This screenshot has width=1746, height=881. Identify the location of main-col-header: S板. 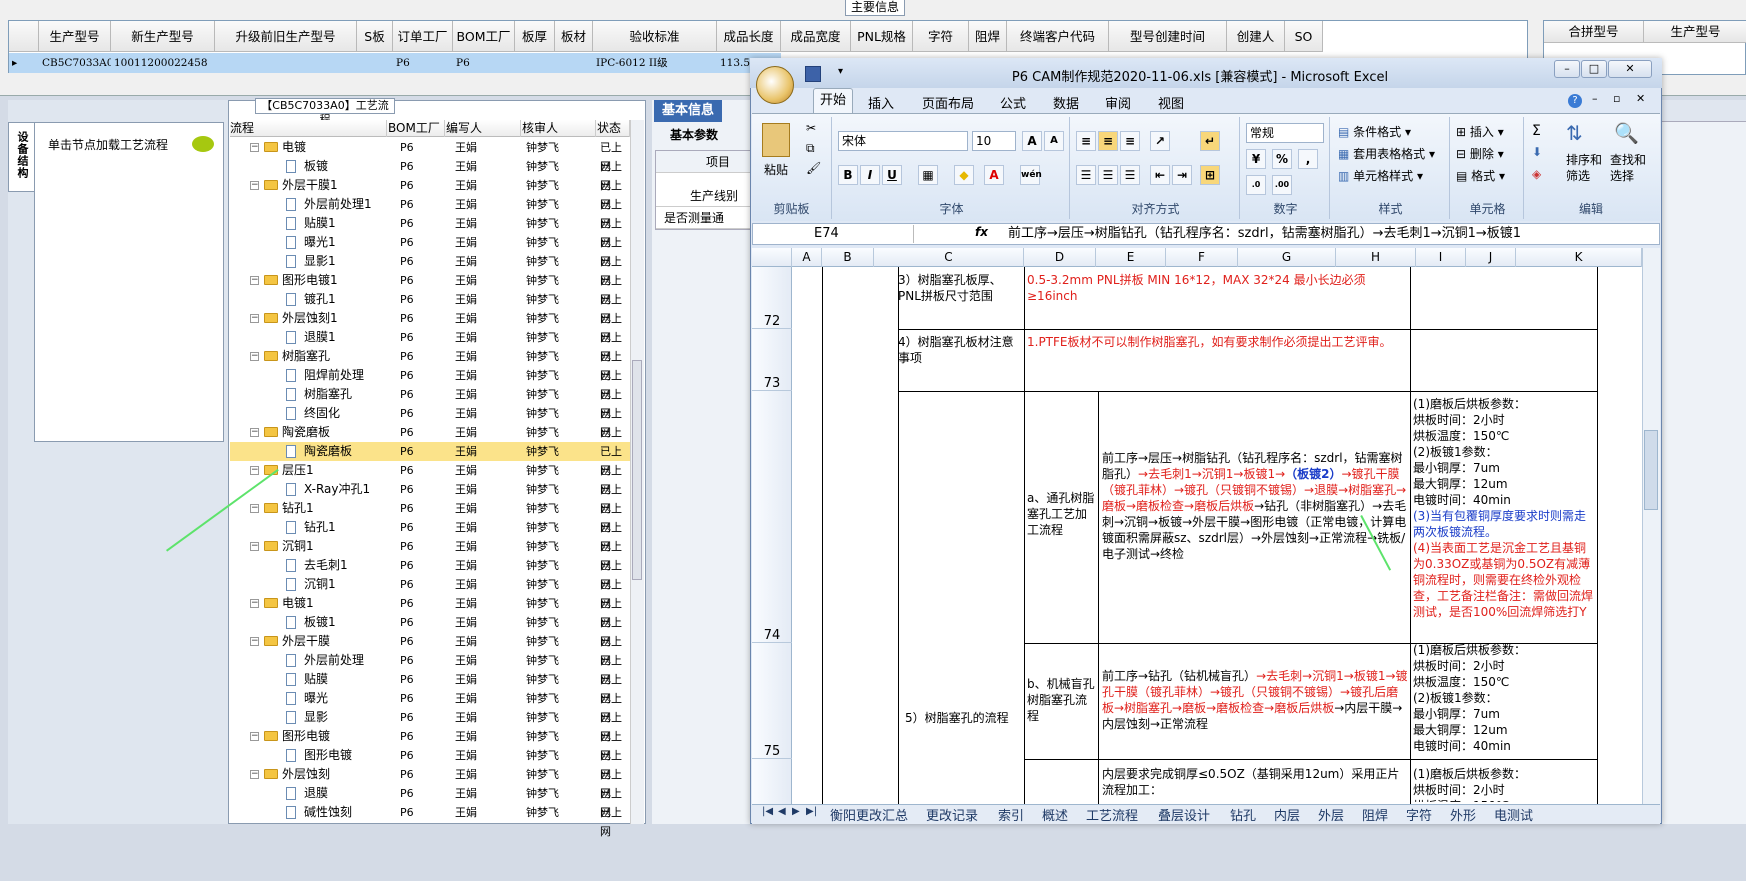
(375, 36).